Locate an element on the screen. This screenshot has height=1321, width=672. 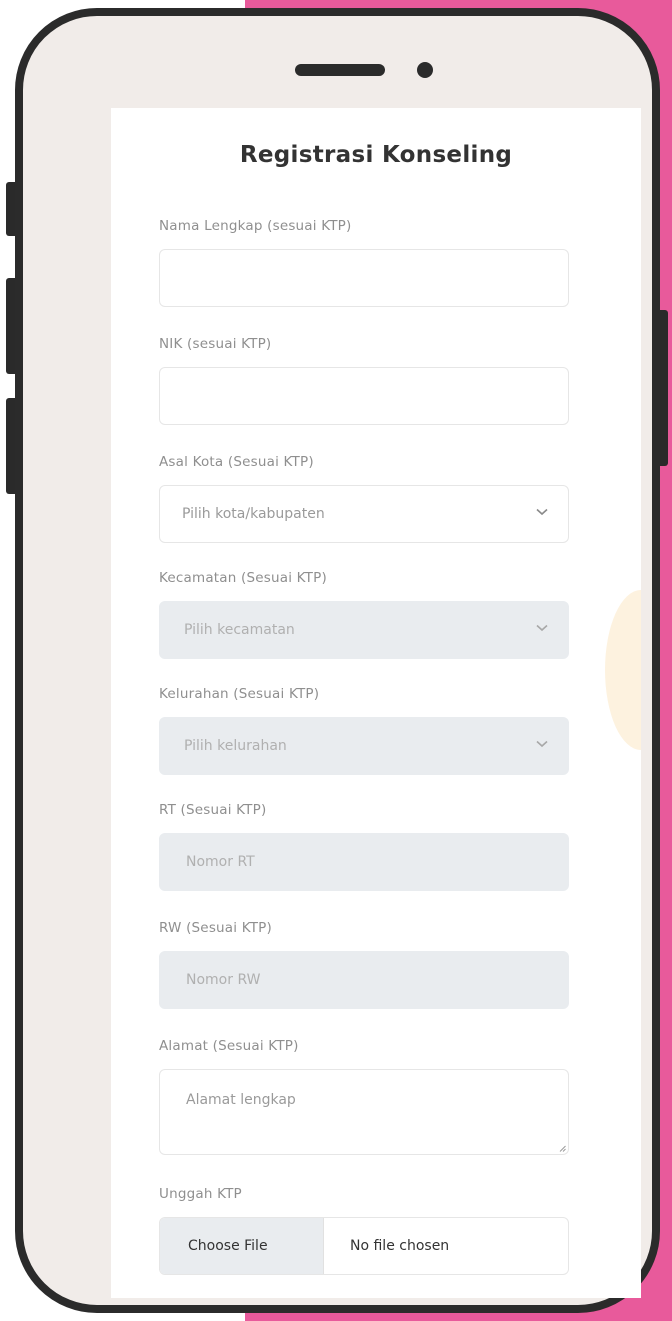
field-nik: NIK (sesuai KTP) is located at coordinates (364, 380).